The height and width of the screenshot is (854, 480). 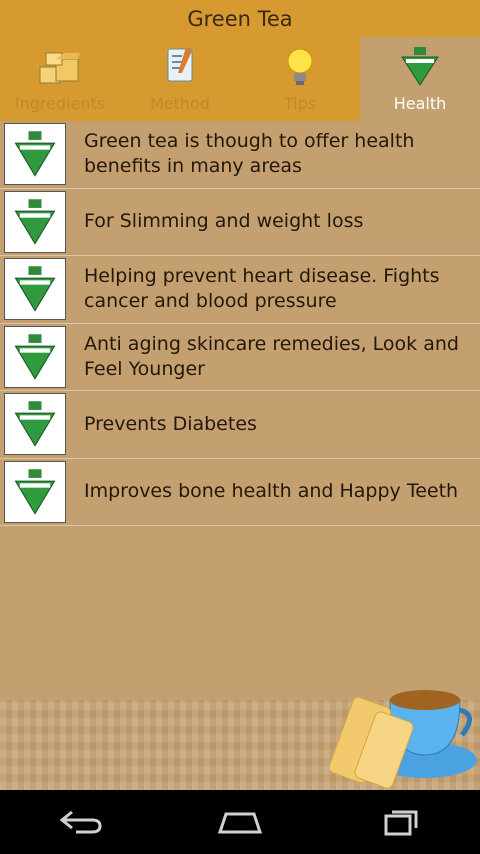 What do you see at coordinates (180, 64) in the screenshot?
I see `method-icon` at bounding box center [180, 64].